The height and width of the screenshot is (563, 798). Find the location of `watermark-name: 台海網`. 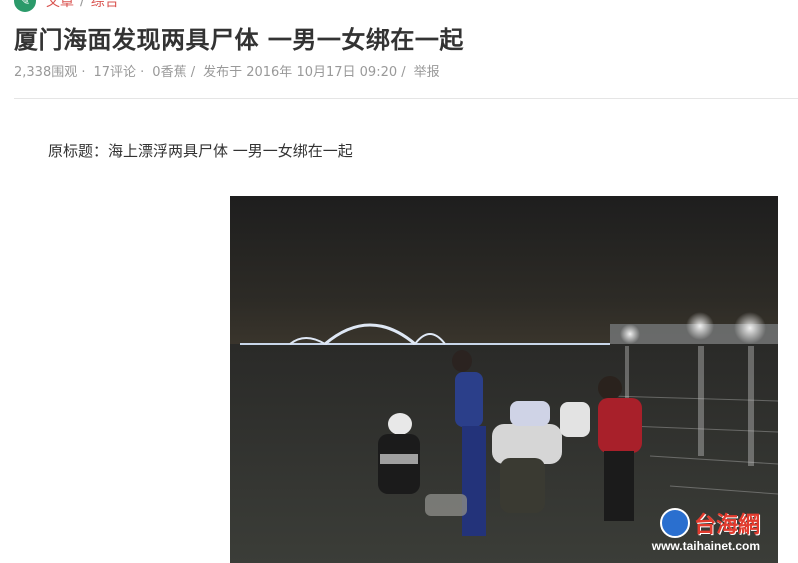

watermark-name: 台海網 is located at coordinates (726, 525).